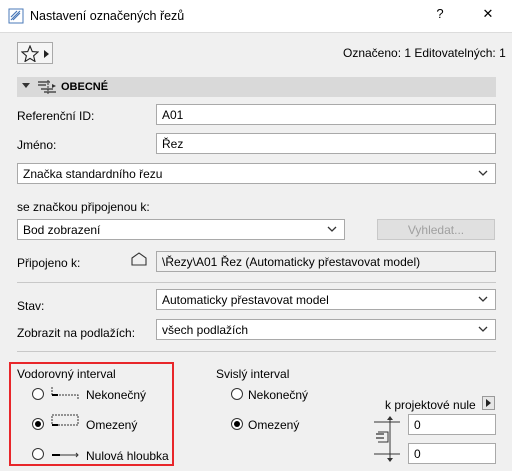 The width and height of the screenshot is (512, 471). What do you see at coordinates (83, 207) in the screenshot?
I see `linked-marker-label: se značkou připojenou k:` at bounding box center [83, 207].